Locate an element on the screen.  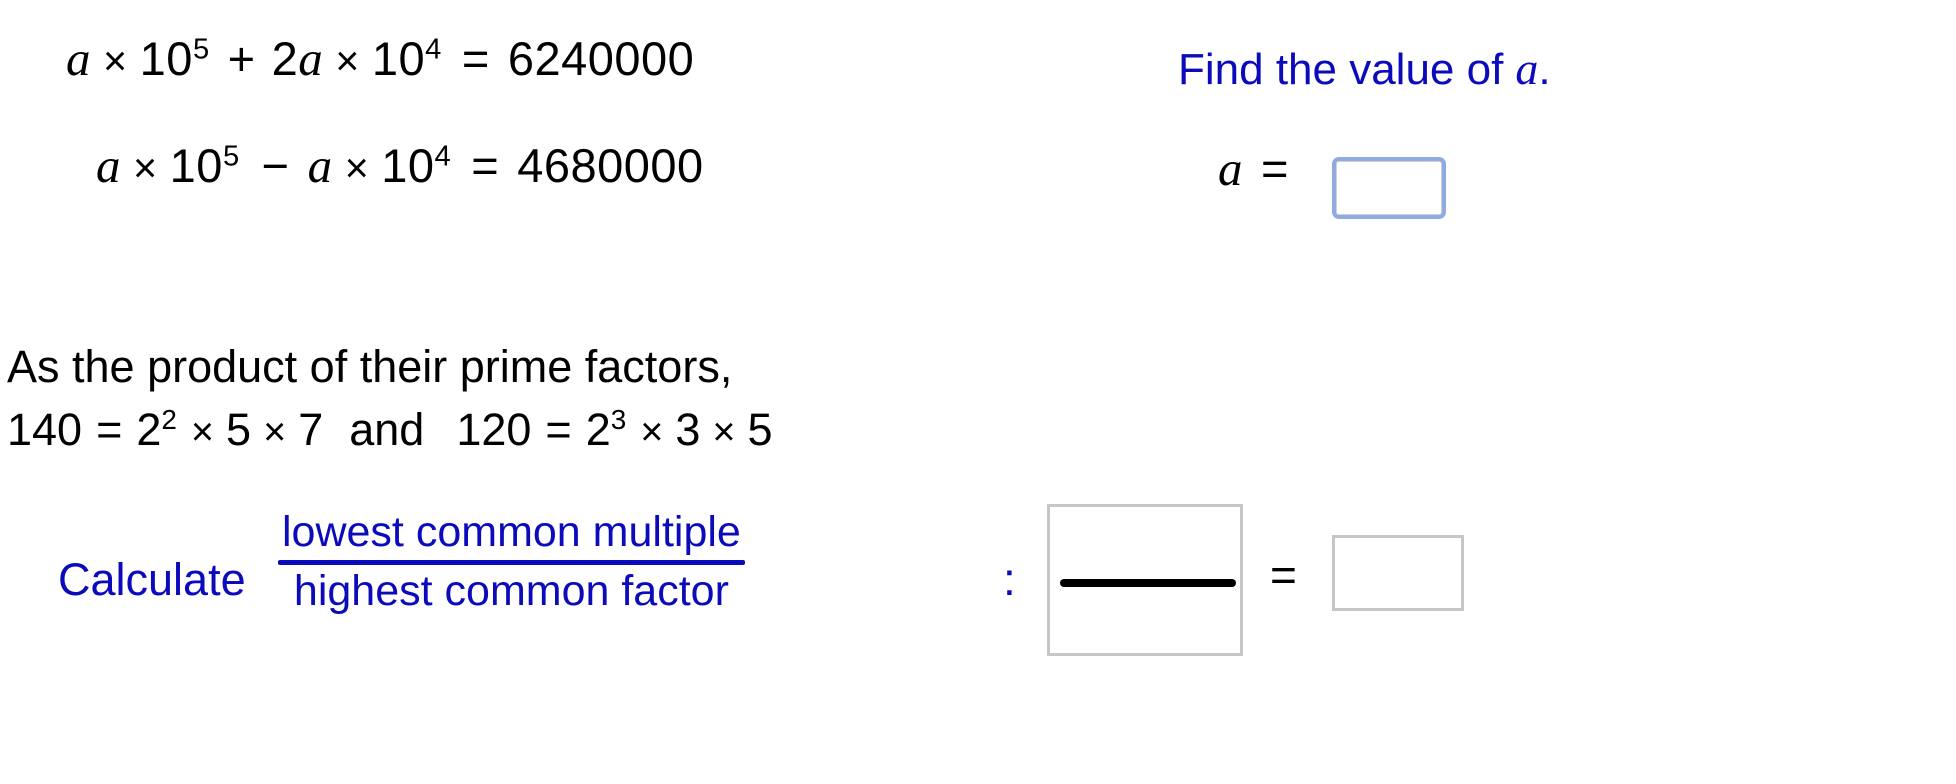
factor-base-1: 2 is located at coordinates (149, 429).